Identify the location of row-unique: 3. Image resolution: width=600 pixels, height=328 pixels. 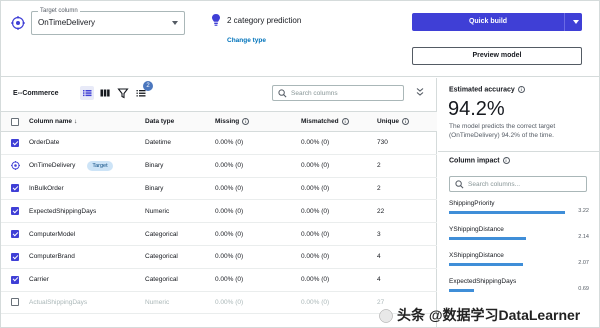
(407, 234).